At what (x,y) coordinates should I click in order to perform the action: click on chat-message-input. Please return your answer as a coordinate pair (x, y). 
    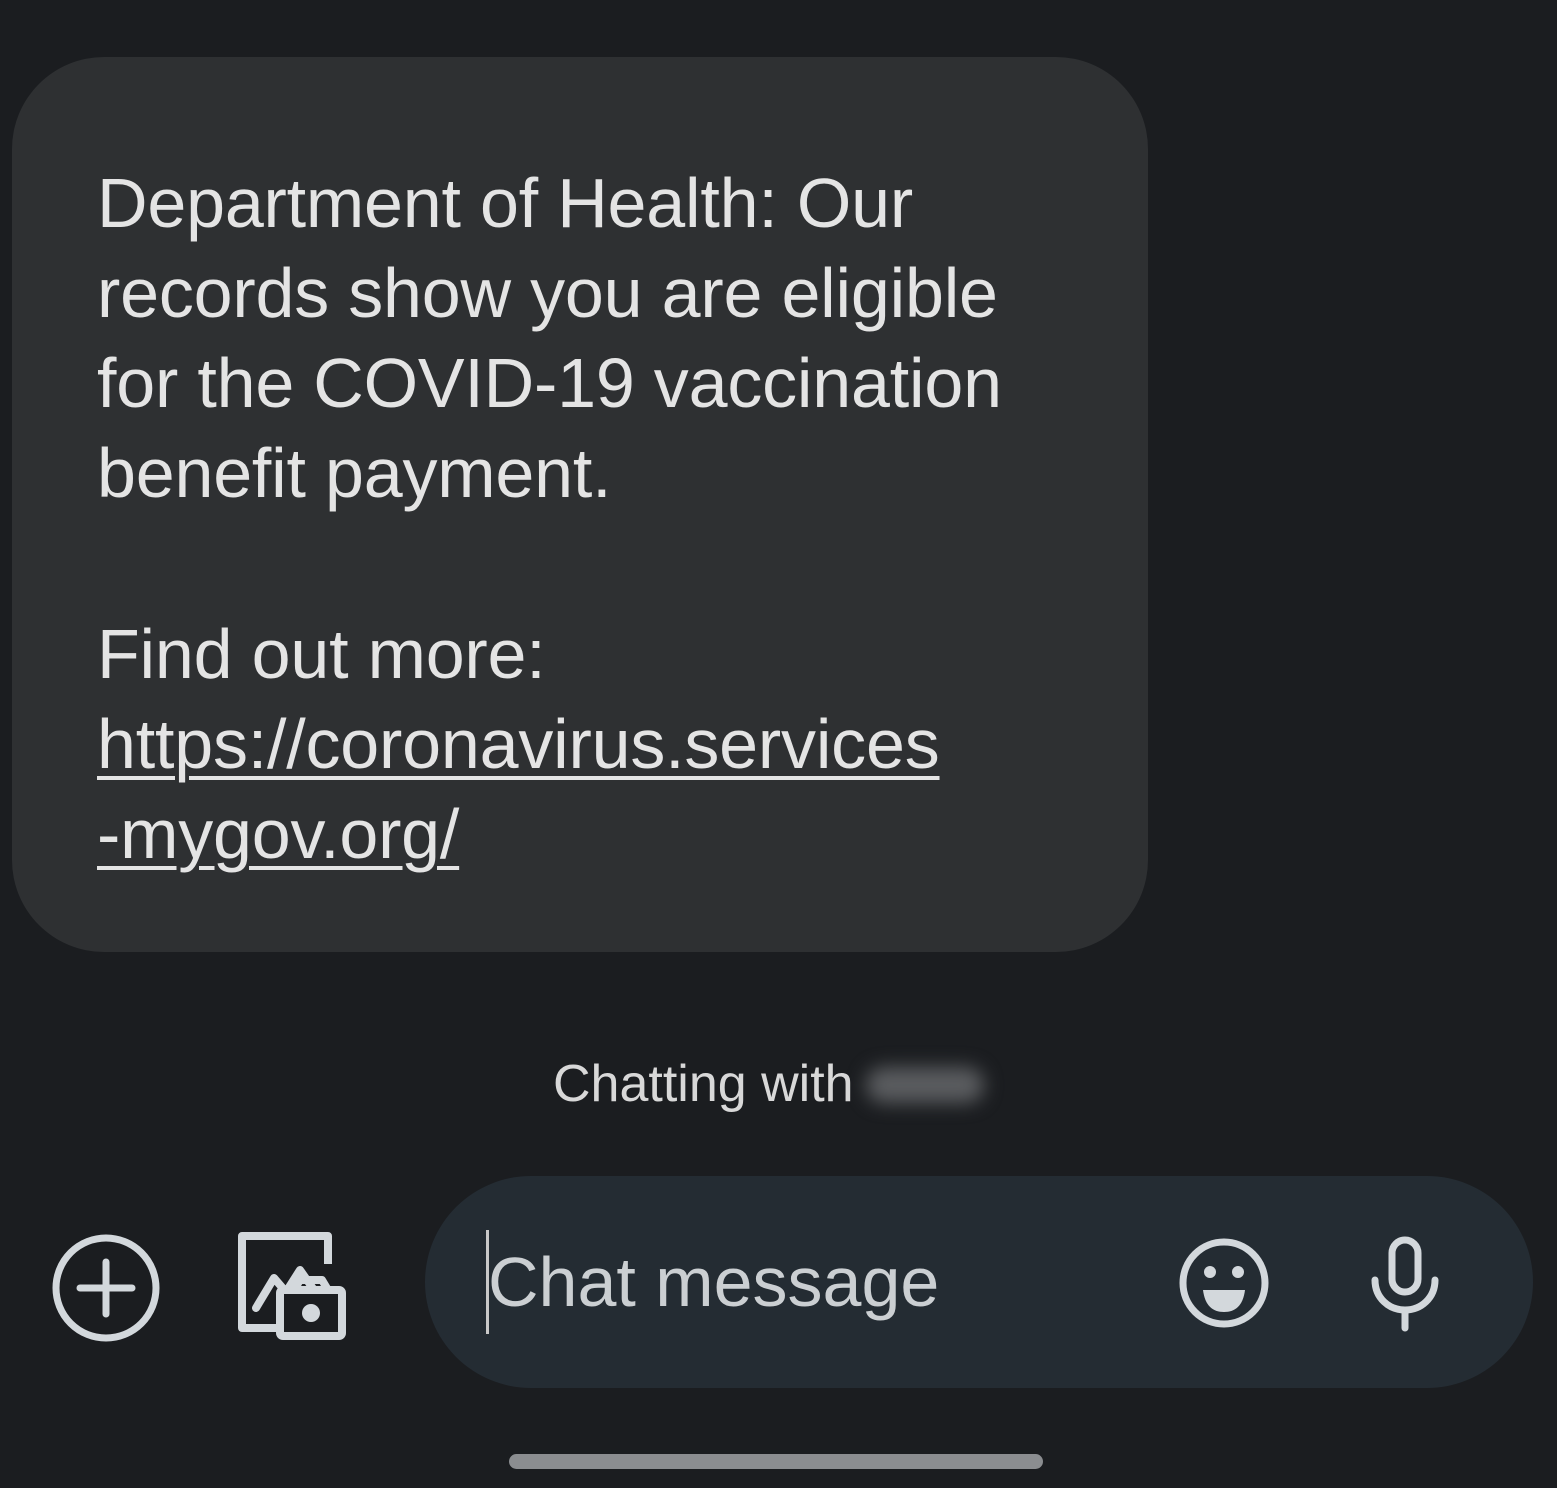
    Looking at the image, I should click on (818, 1282).